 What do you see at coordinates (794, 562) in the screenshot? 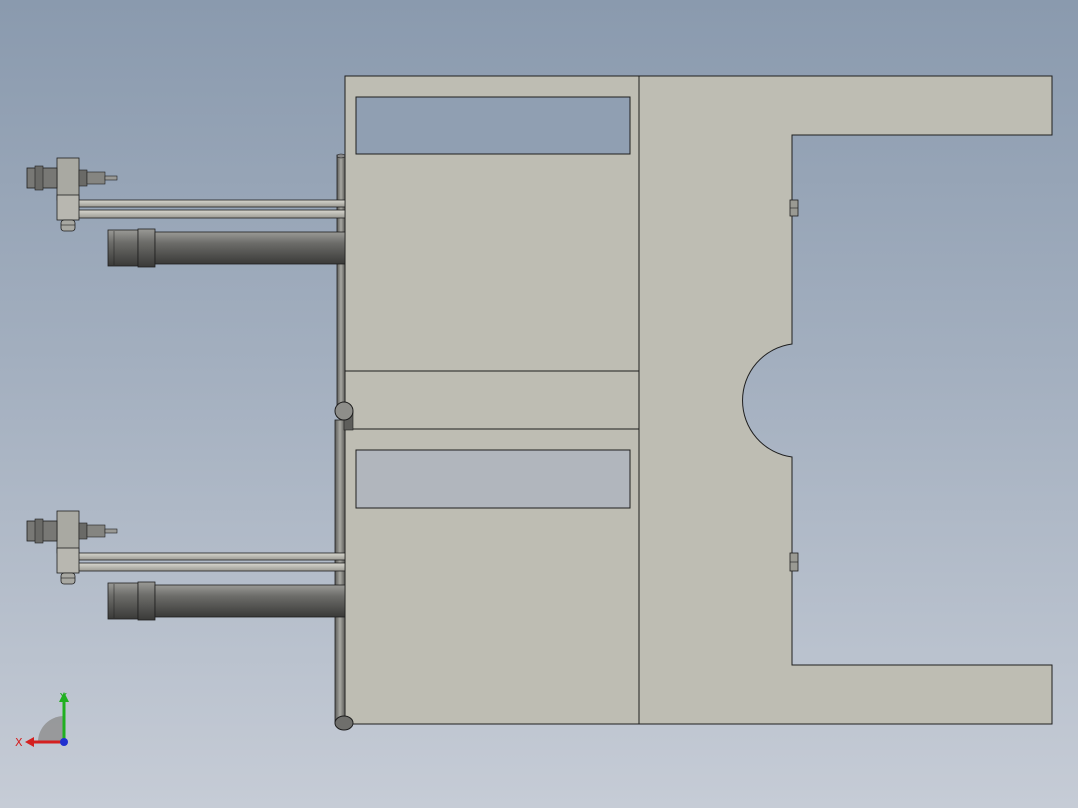
I see `bolt-lower` at bounding box center [794, 562].